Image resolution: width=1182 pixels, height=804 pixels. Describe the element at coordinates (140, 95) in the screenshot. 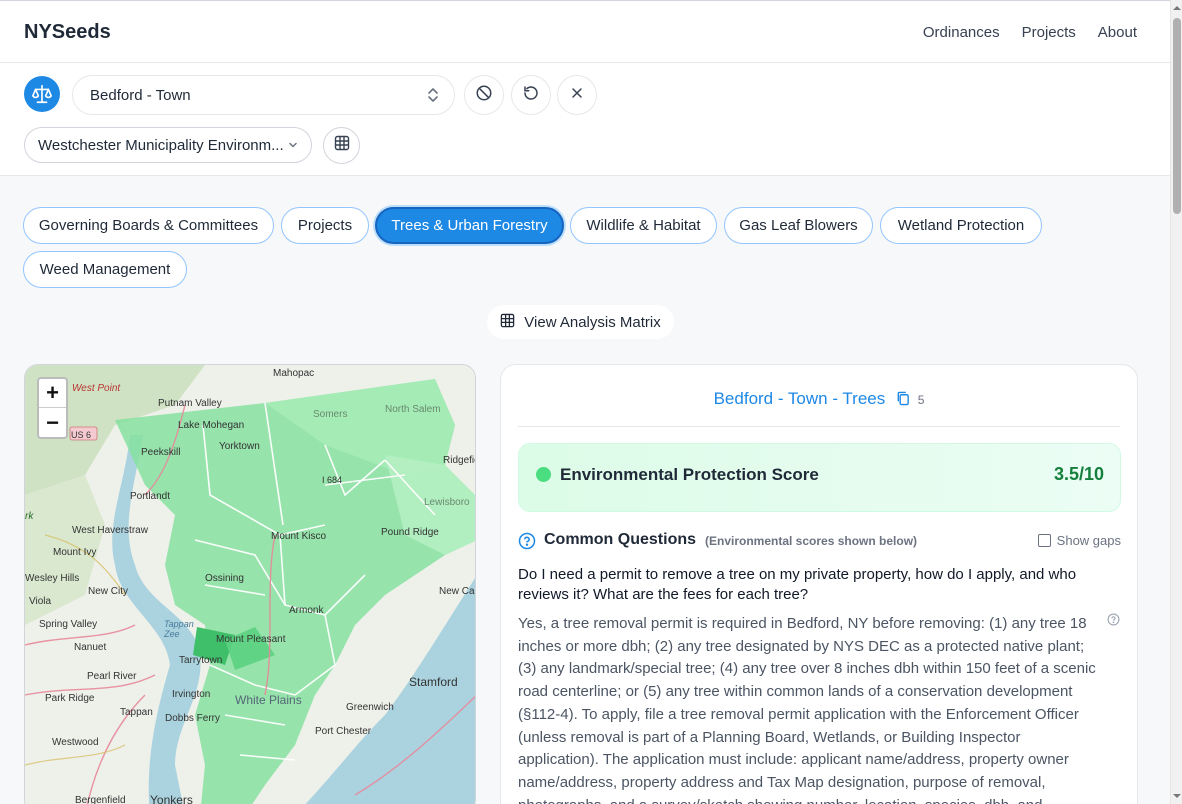

I see `municipality-value: Bedford - Town` at that location.